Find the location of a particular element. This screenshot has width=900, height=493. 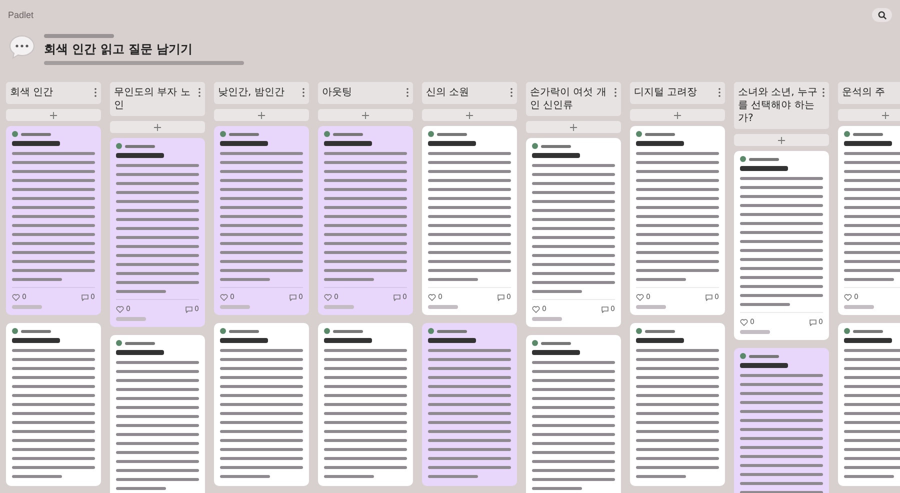

column-title: 운석의 주 is located at coordinates (864, 92).